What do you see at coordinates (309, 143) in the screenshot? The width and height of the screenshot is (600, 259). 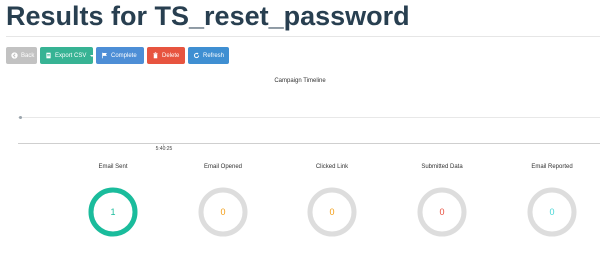 I see `timeline-axis` at bounding box center [309, 143].